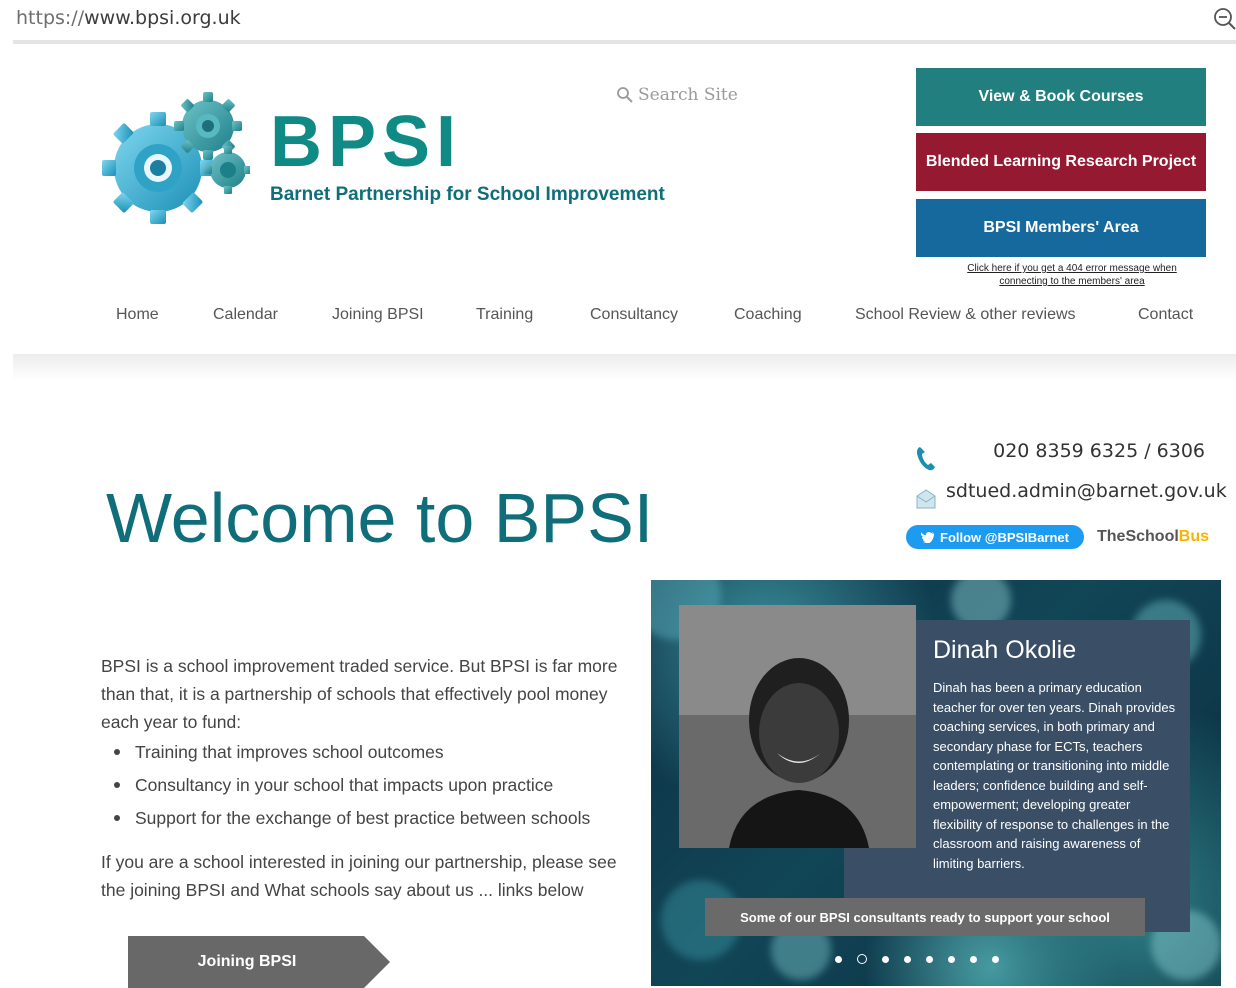 This screenshot has width=1236, height=988. Describe the element at coordinates (1061, 228) in the screenshot. I see `members-area-button: BPSI Members' Area` at that location.